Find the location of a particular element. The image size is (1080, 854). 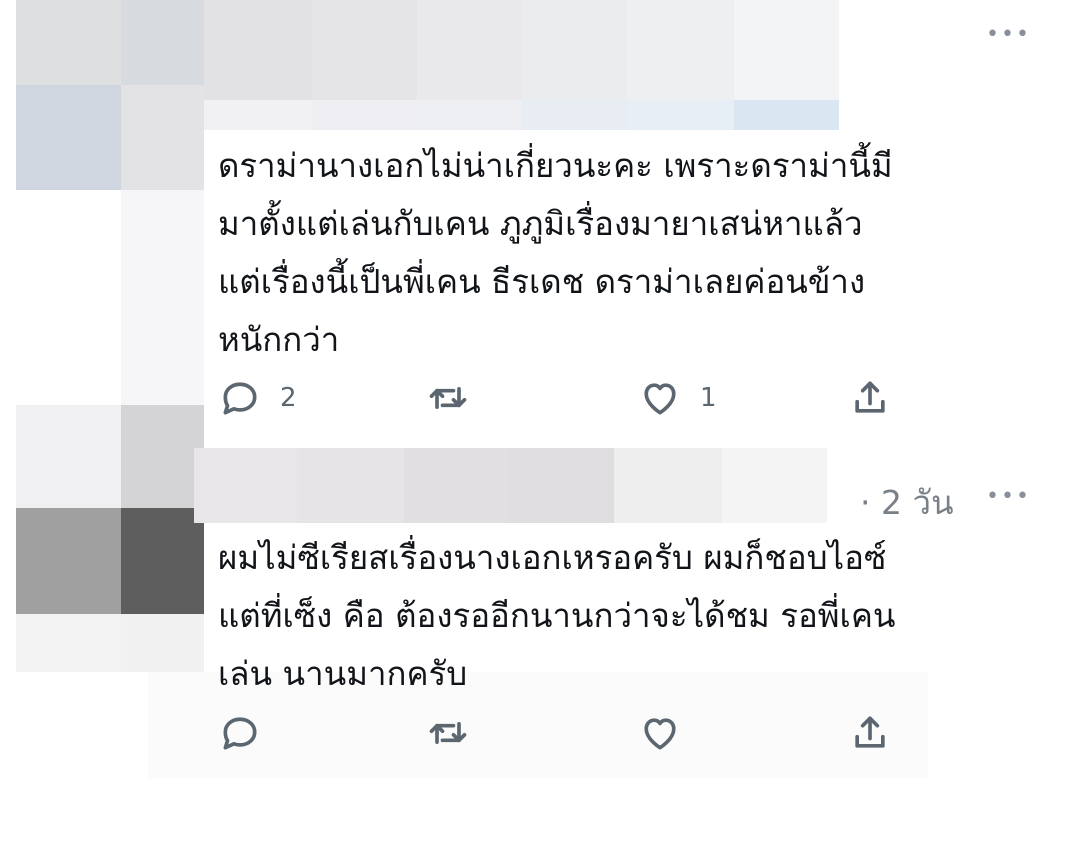

reply-button is located at coordinates (249, 733).